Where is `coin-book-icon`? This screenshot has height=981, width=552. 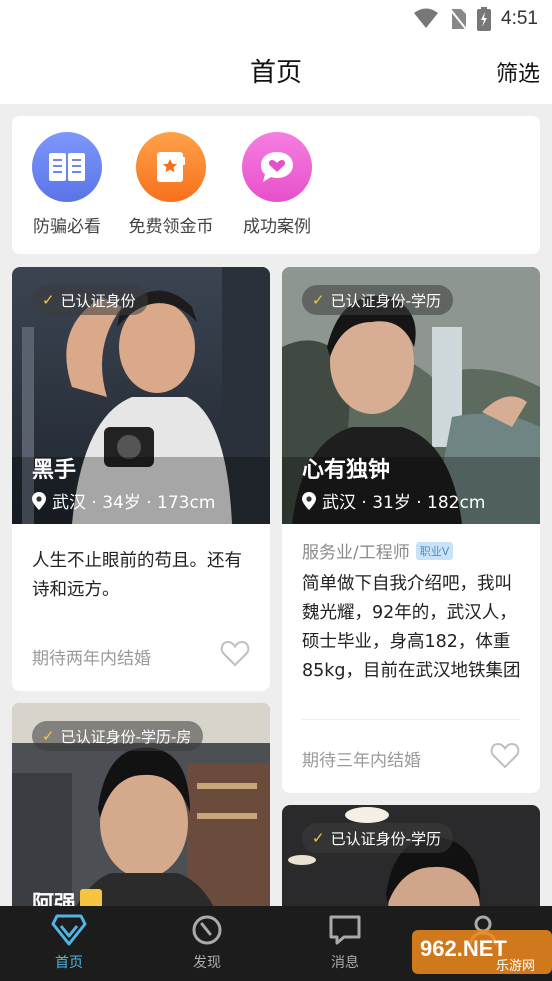
coin-book-icon is located at coordinates (171, 167).